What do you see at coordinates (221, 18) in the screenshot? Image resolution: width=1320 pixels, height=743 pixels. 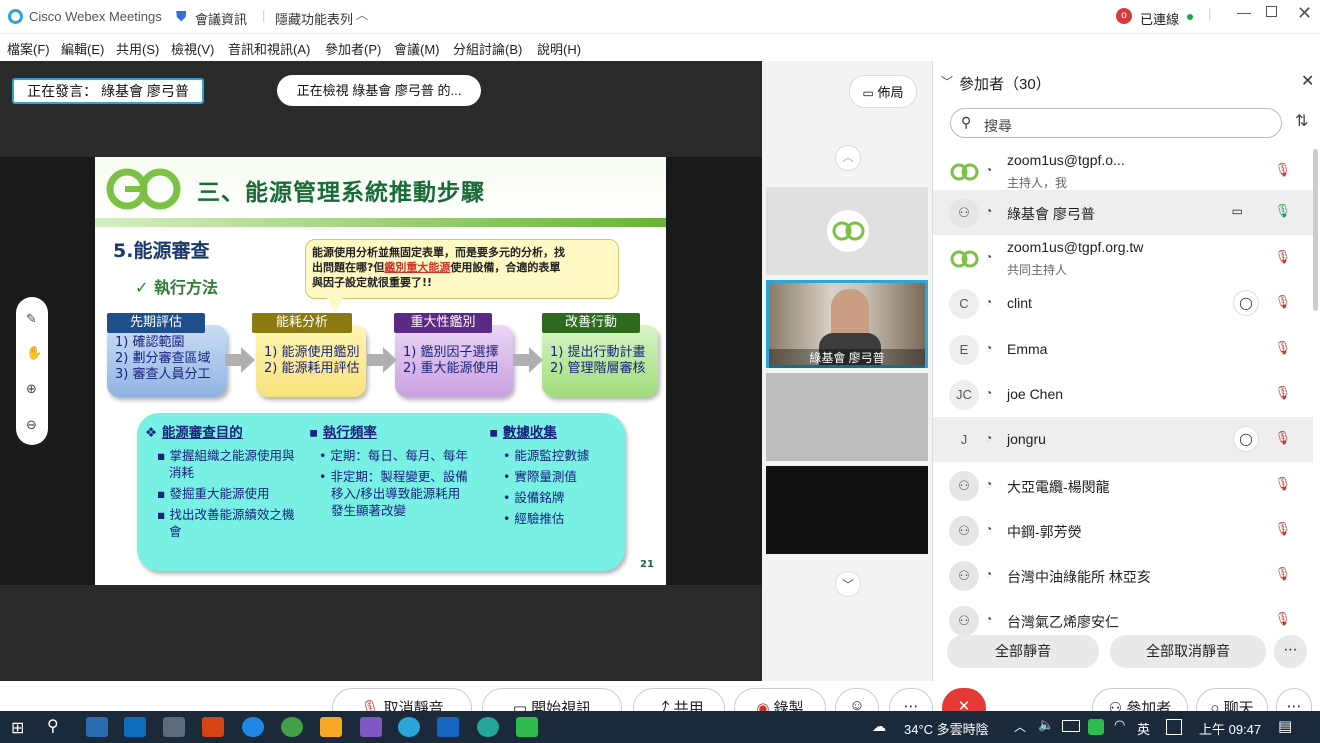 I see `meeting-info-button: 會議資訊` at bounding box center [221, 18].